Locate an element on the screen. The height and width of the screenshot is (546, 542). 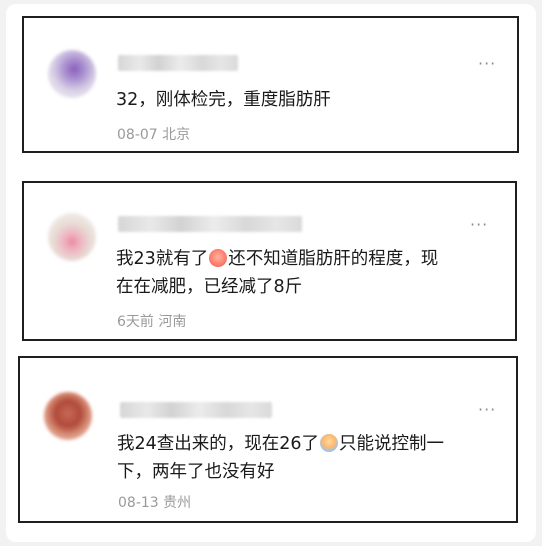
comment-meta: 6天前 河南 is located at coordinates (151, 322).